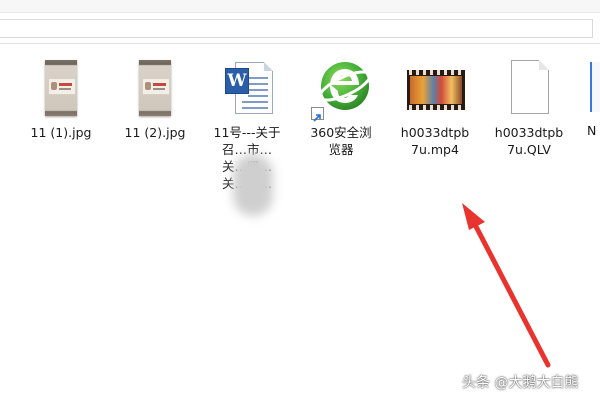 This screenshot has height=400, width=600. I want to click on file-item-11-1-jpg: 11 (1).jpg, so click(61, 99).